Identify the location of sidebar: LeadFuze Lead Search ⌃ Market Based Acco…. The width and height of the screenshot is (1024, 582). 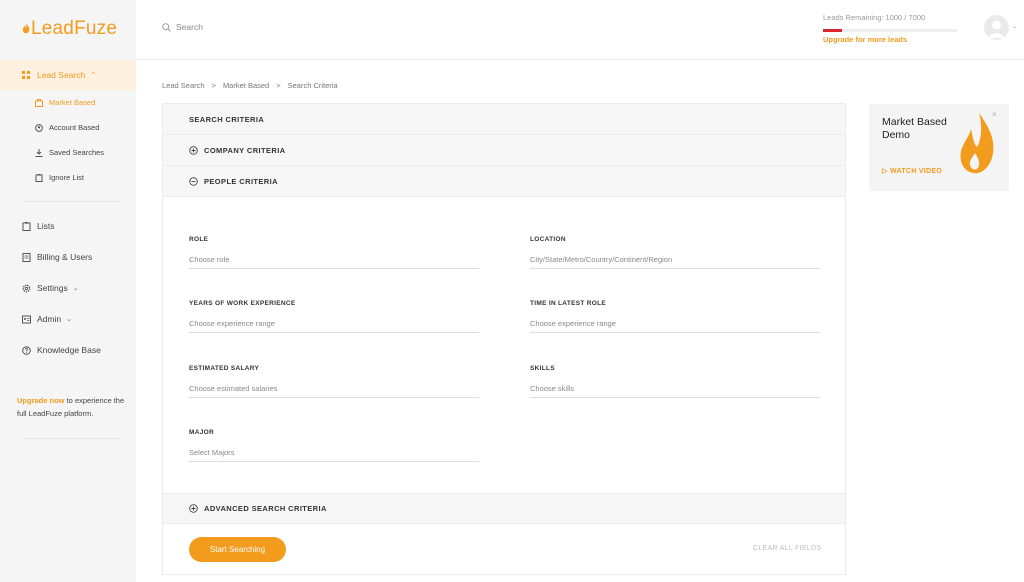
(68, 291).